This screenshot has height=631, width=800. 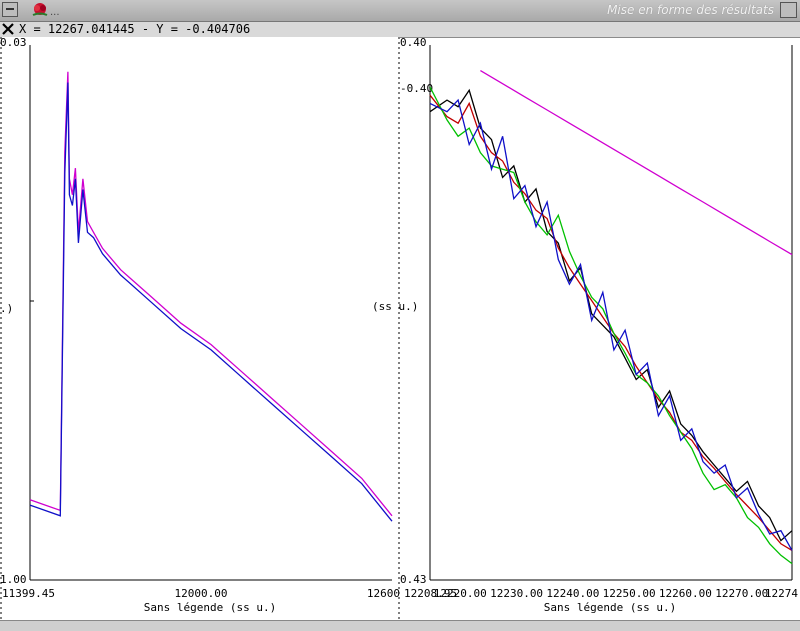 What do you see at coordinates (400, 30) in the screenshot?
I see `status-bar: X = 12267.041445 - Y = -0.404706` at bounding box center [400, 30].